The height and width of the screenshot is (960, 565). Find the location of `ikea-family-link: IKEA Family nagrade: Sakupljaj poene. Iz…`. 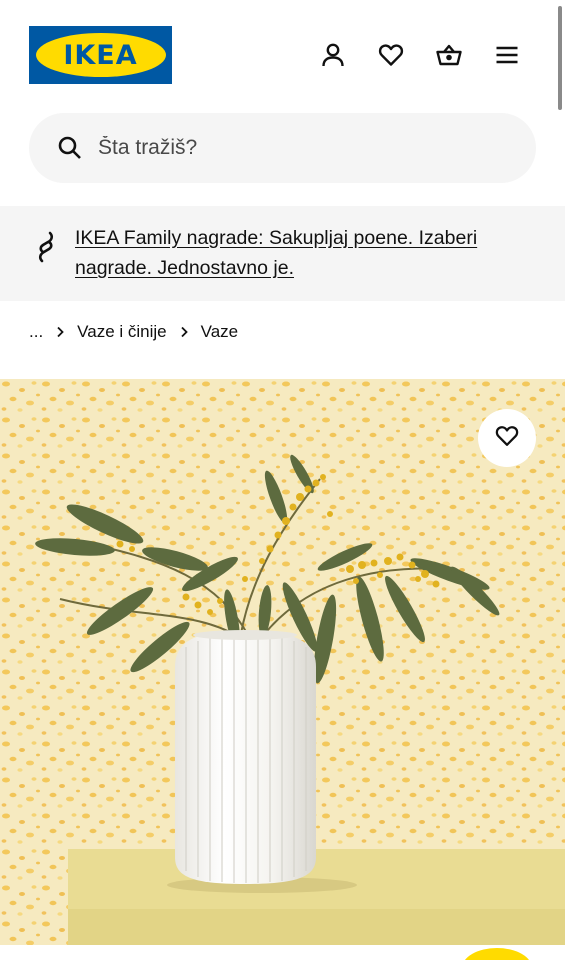

ikea-family-link: IKEA Family nagrade: Sakupljaj poene. Iz… is located at coordinates (305, 253).